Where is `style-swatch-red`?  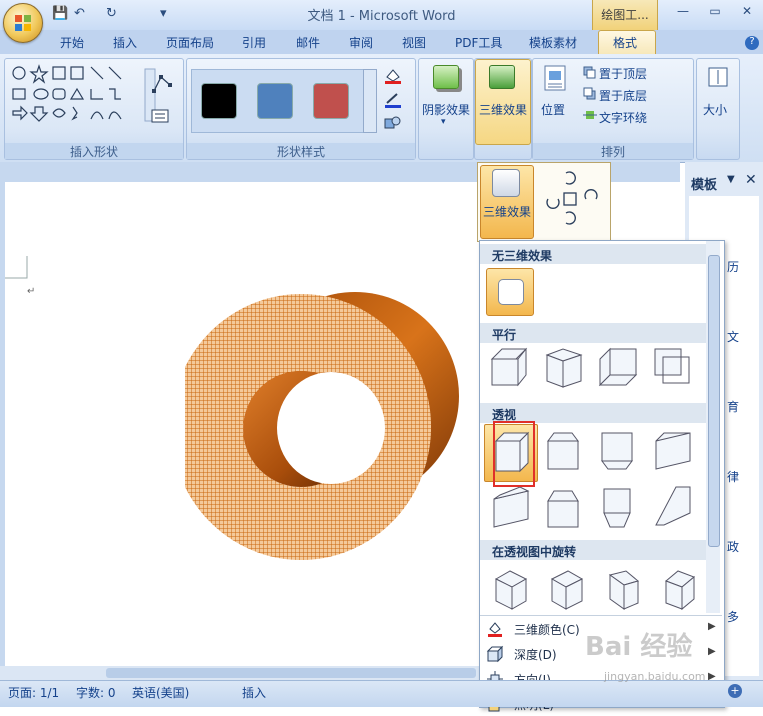 style-swatch-red is located at coordinates (331, 101).